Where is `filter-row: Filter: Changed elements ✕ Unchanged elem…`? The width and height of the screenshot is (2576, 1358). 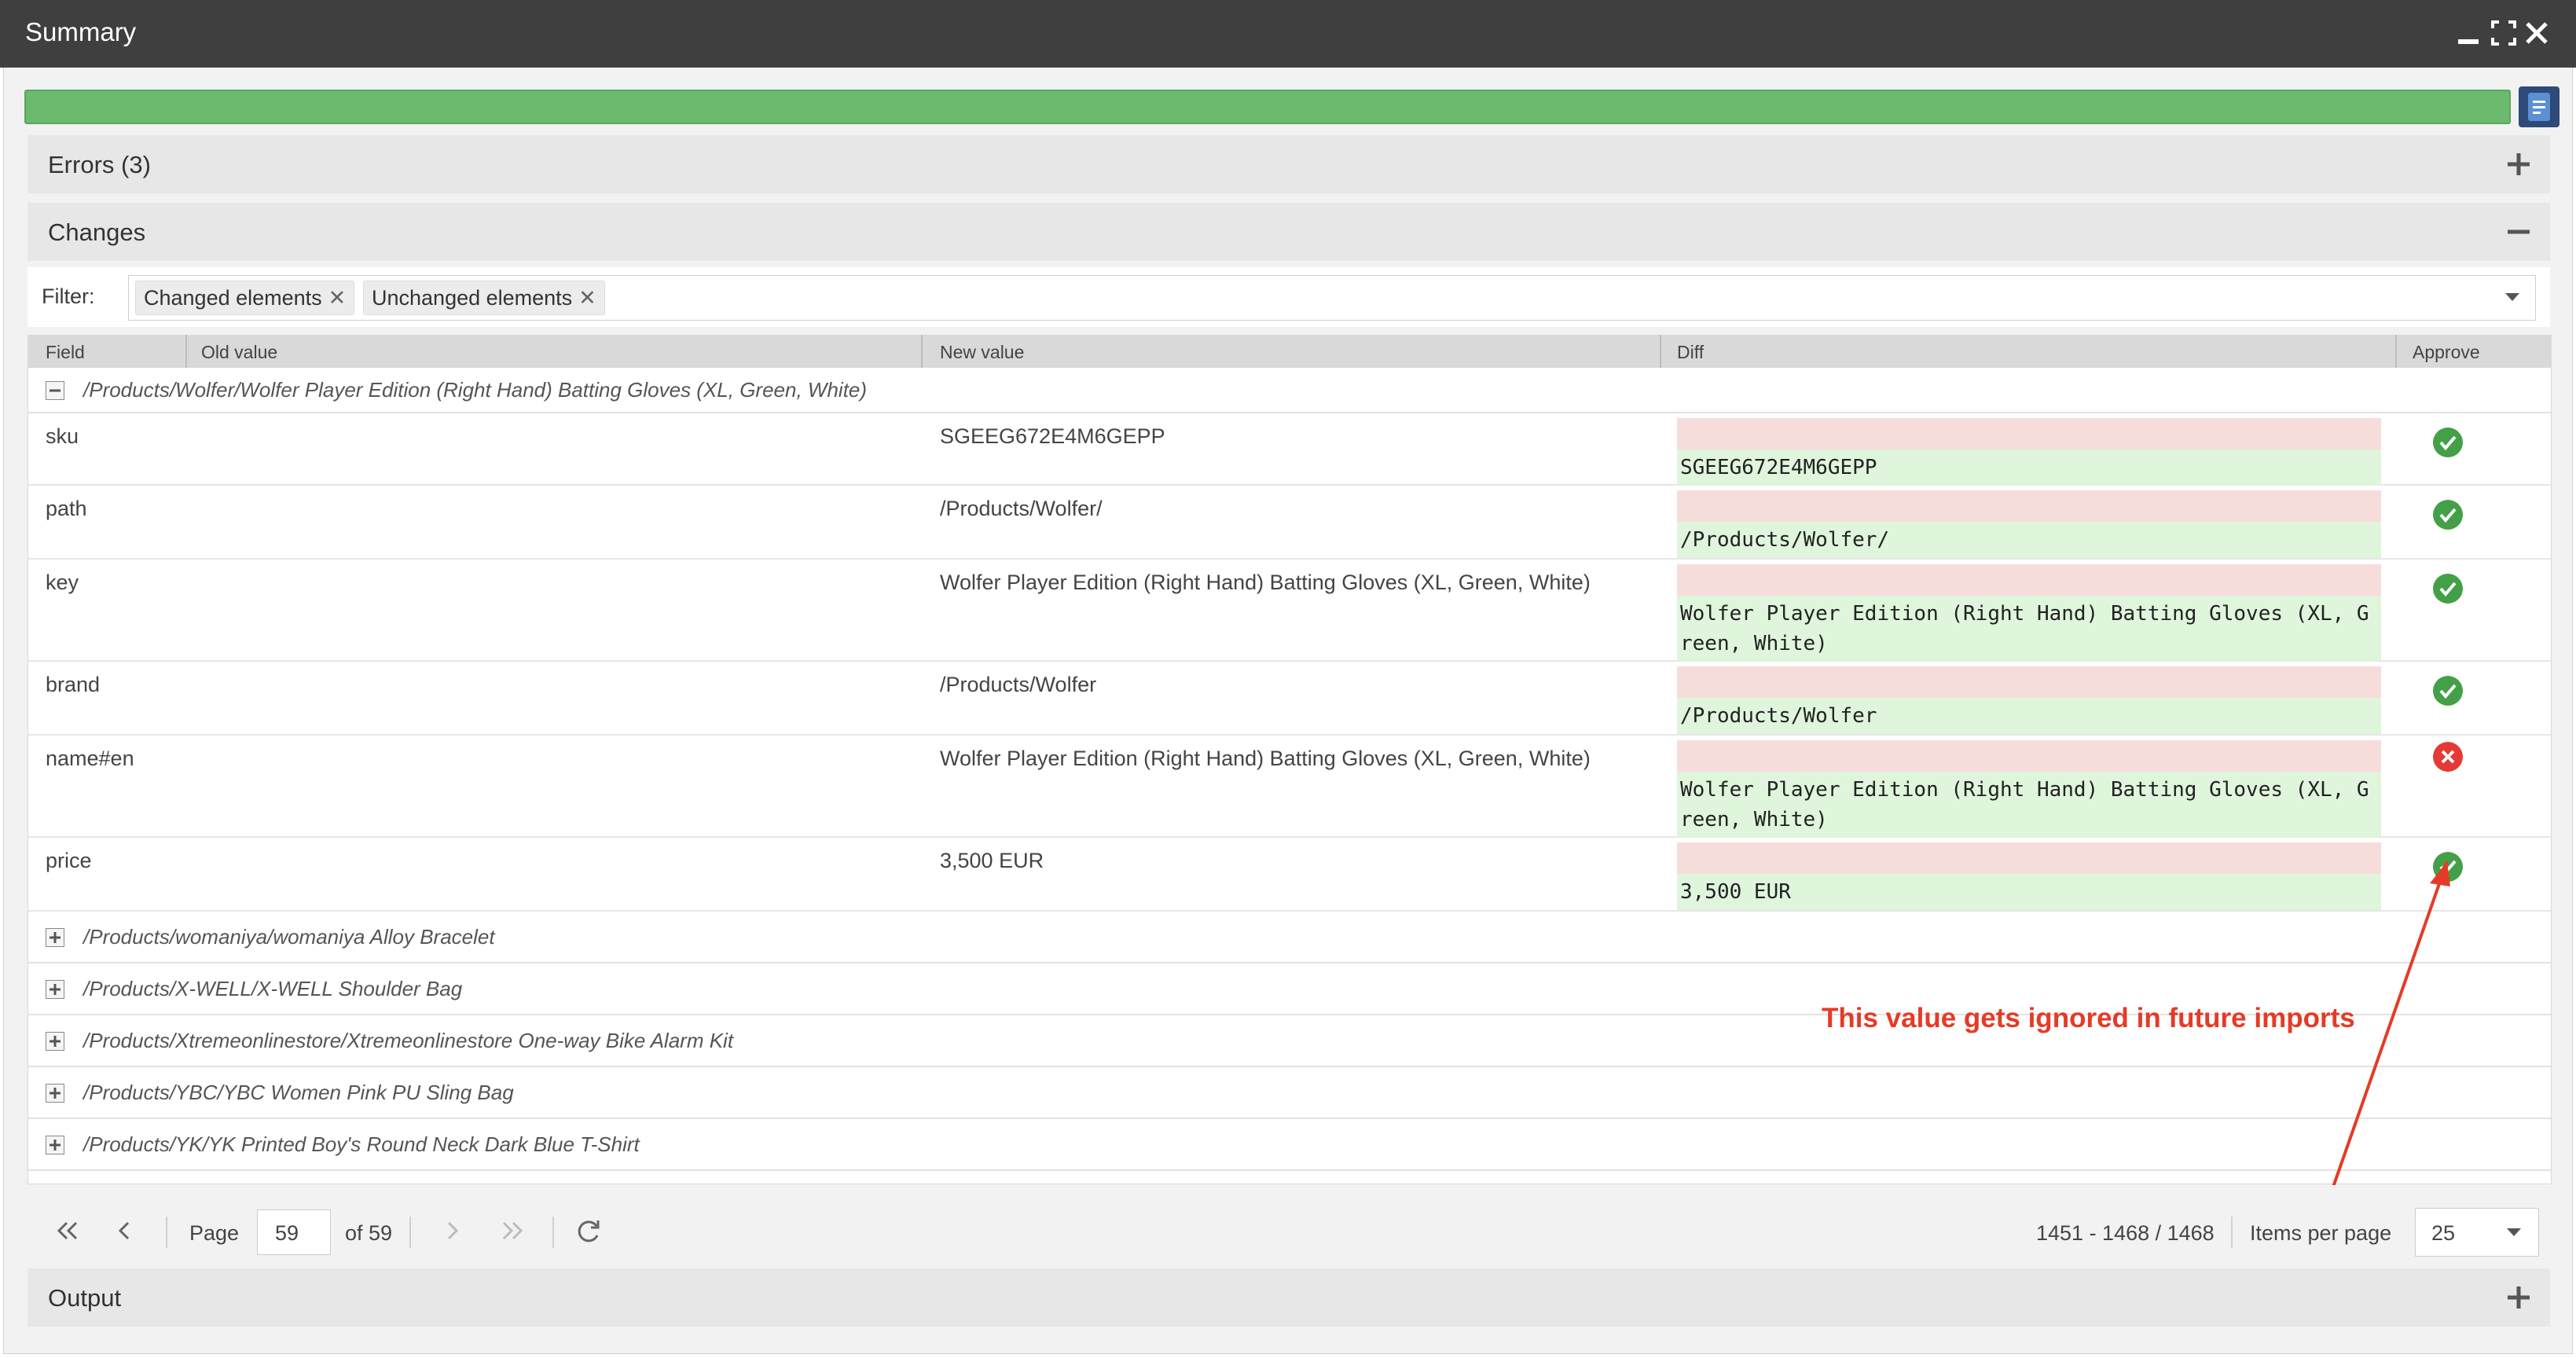 filter-row: Filter: Changed elements ✕ Unchanged elem… is located at coordinates (1289, 297).